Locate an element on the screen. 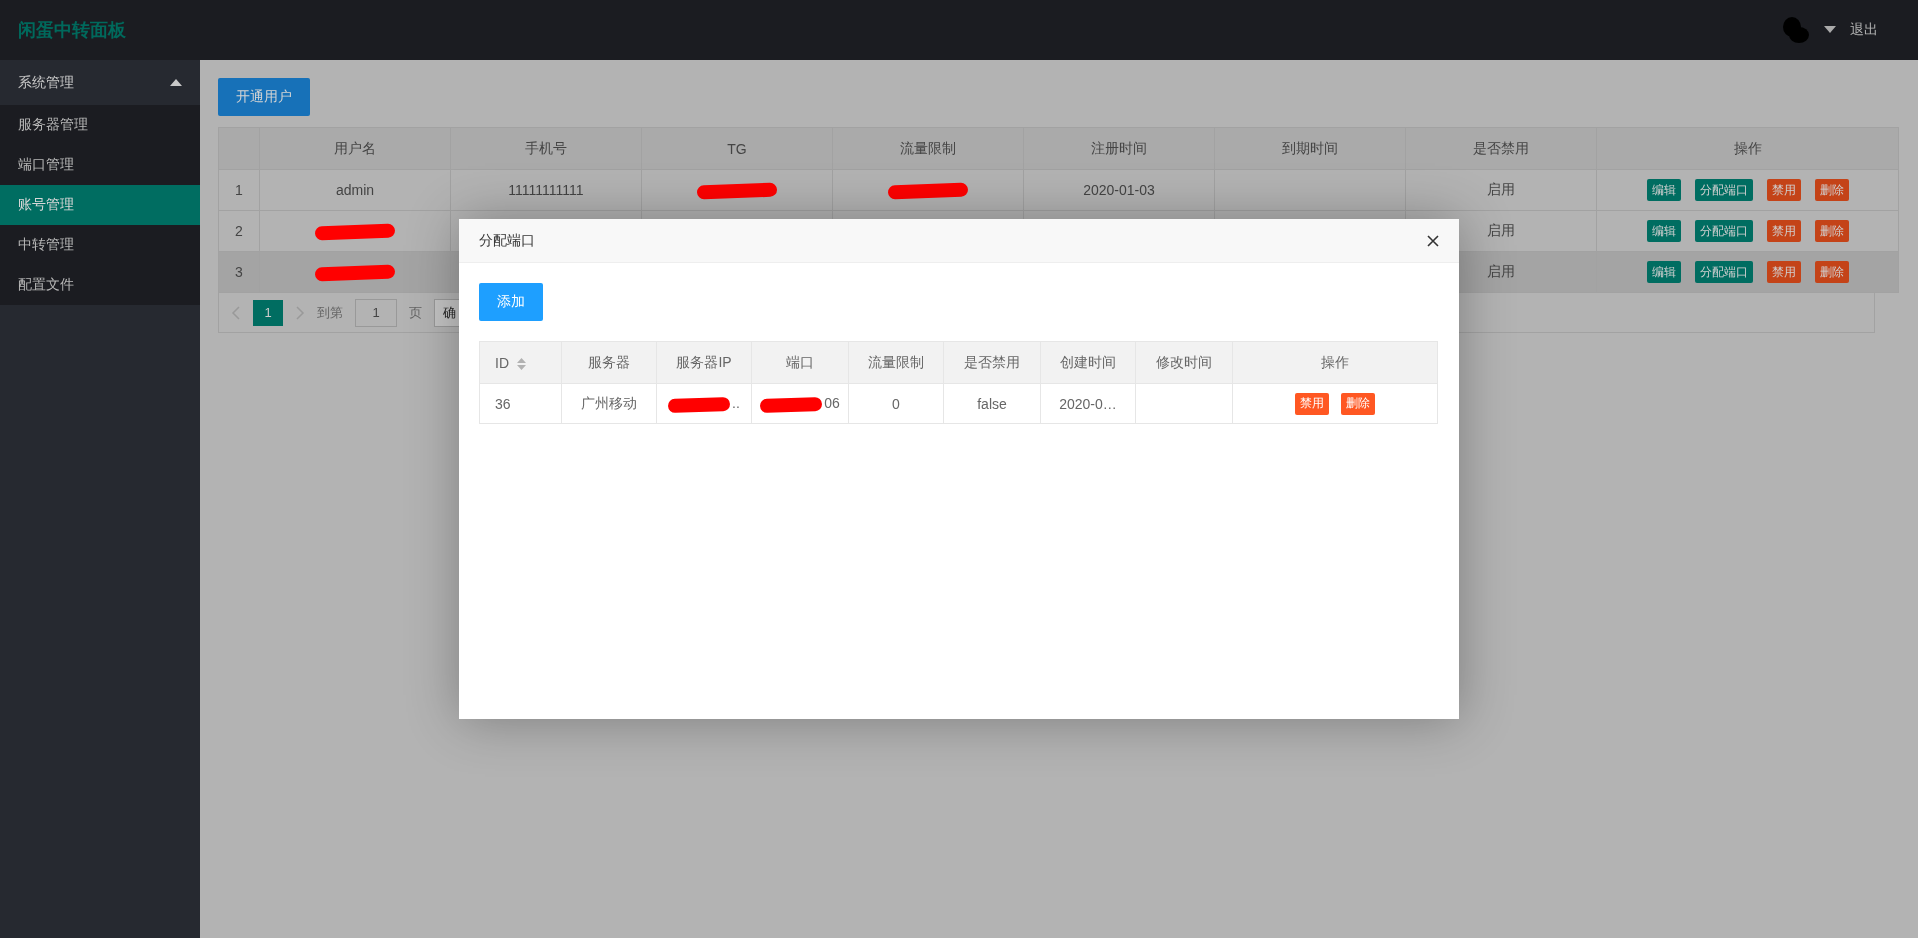 This screenshot has width=1918, height=938. sidebar-item: 中转管理 is located at coordinates (100, 245).